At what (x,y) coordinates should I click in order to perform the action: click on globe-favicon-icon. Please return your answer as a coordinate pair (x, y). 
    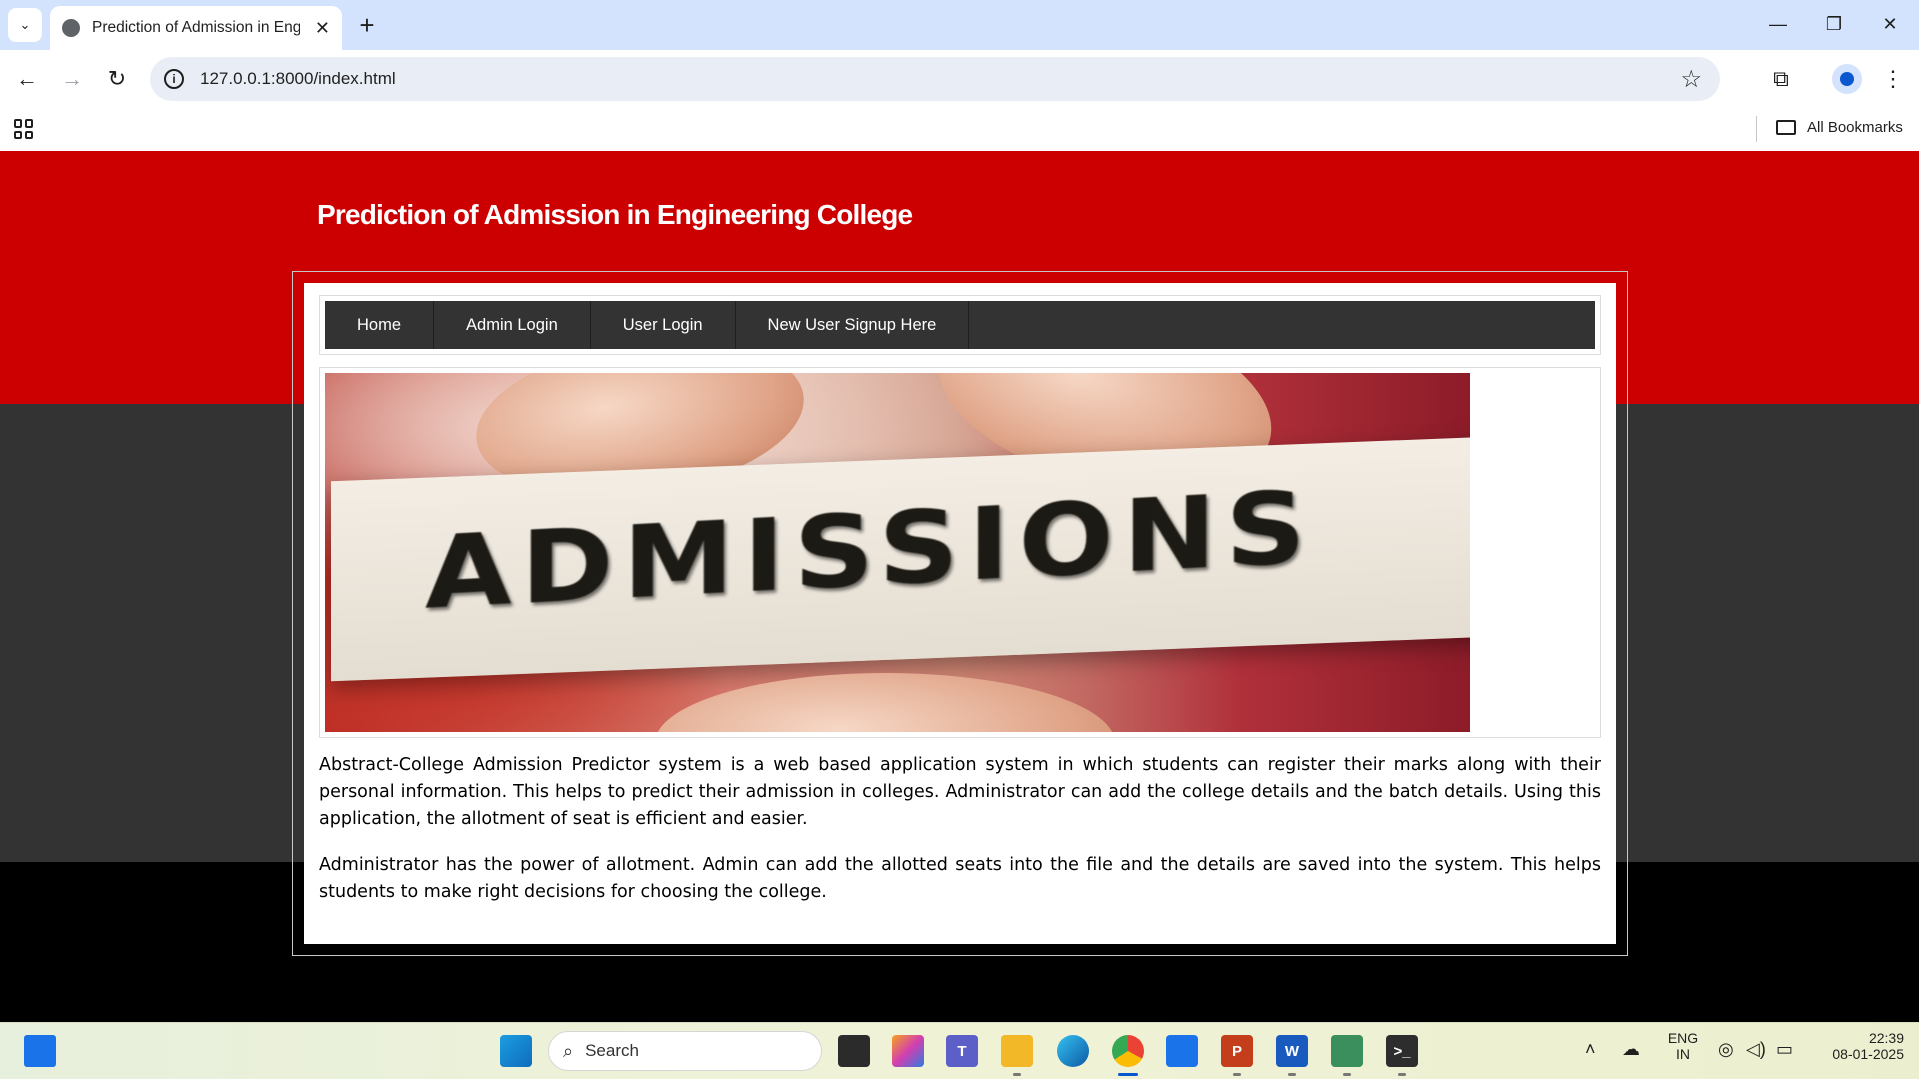
    Looking at the image, I should click on (71, 28).